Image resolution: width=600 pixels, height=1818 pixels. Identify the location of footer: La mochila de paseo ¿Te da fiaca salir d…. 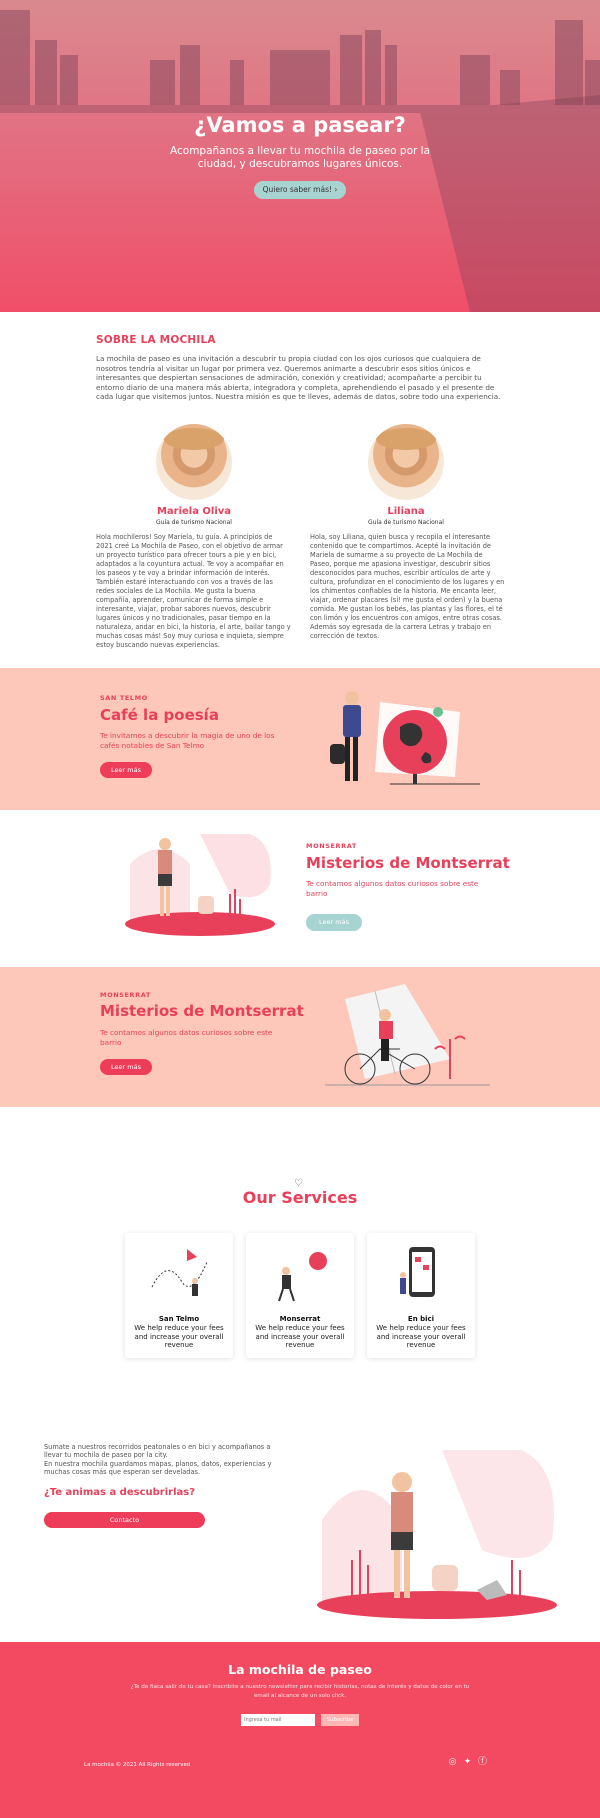
(300, 1730).